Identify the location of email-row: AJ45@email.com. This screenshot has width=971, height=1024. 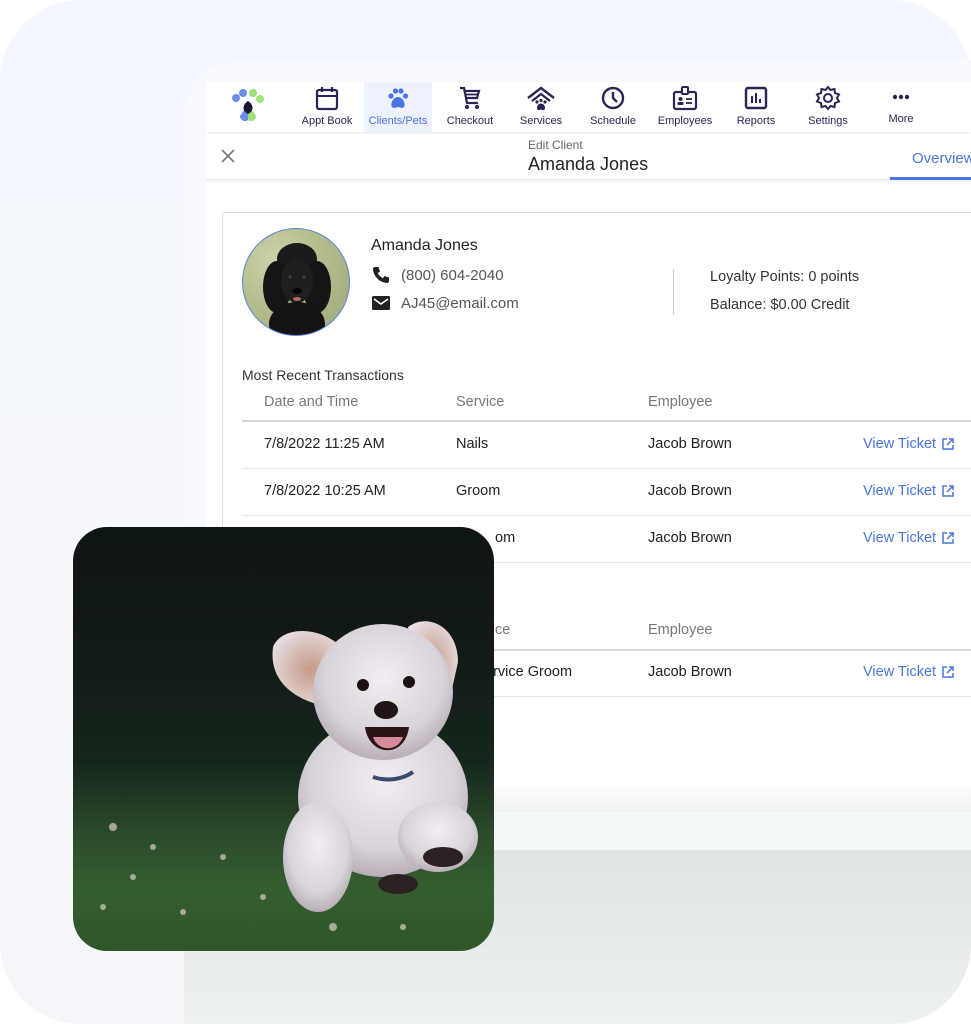
(445, 303).